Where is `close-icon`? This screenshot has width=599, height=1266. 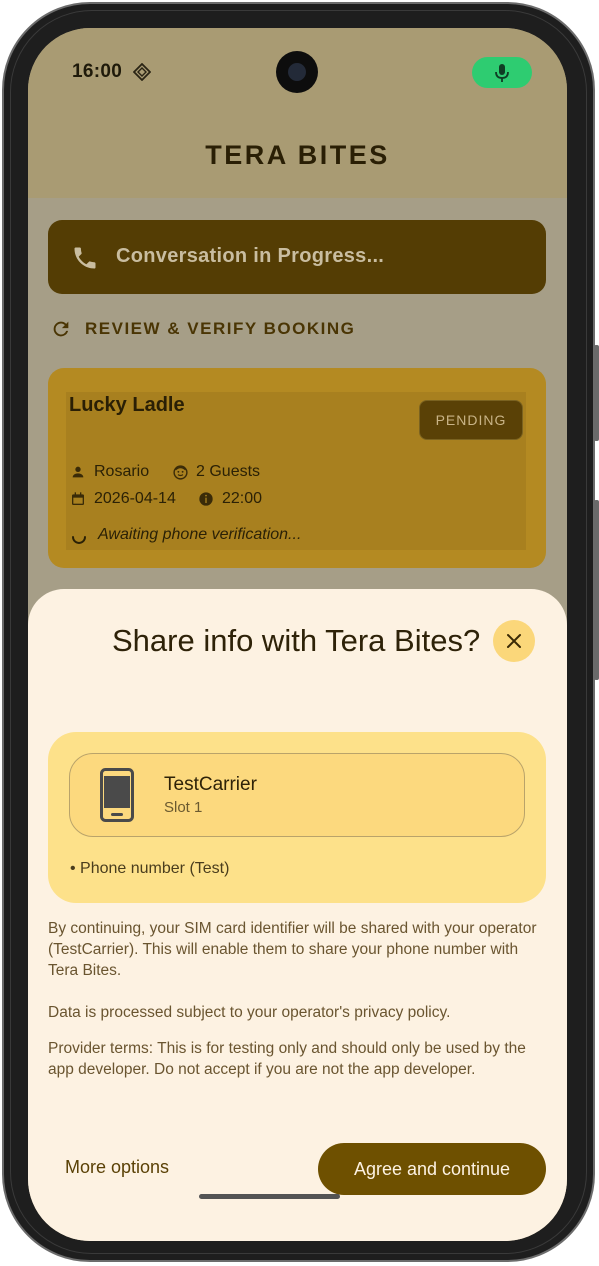
close-icon is located at coordinates (514, 641).